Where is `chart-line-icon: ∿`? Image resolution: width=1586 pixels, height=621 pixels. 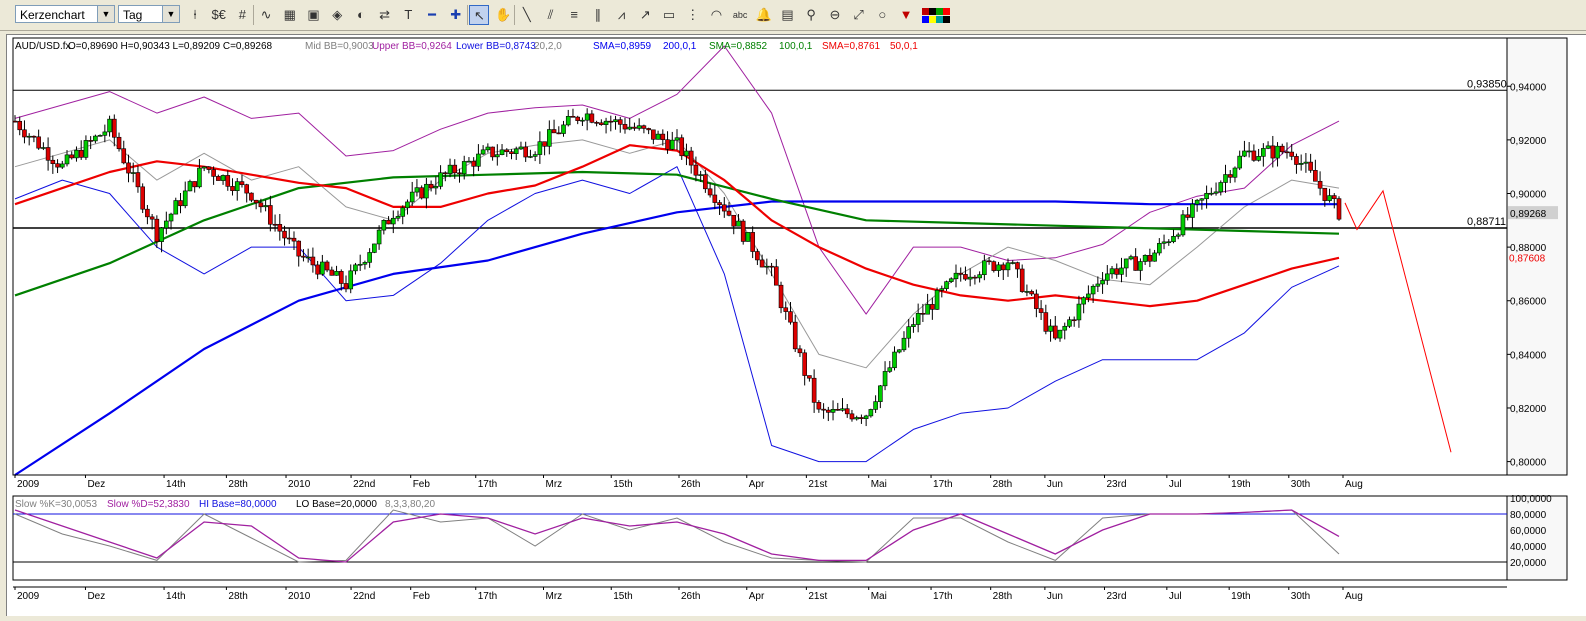
chart-line-icon: ∿ is located at coordinates (266, 15).